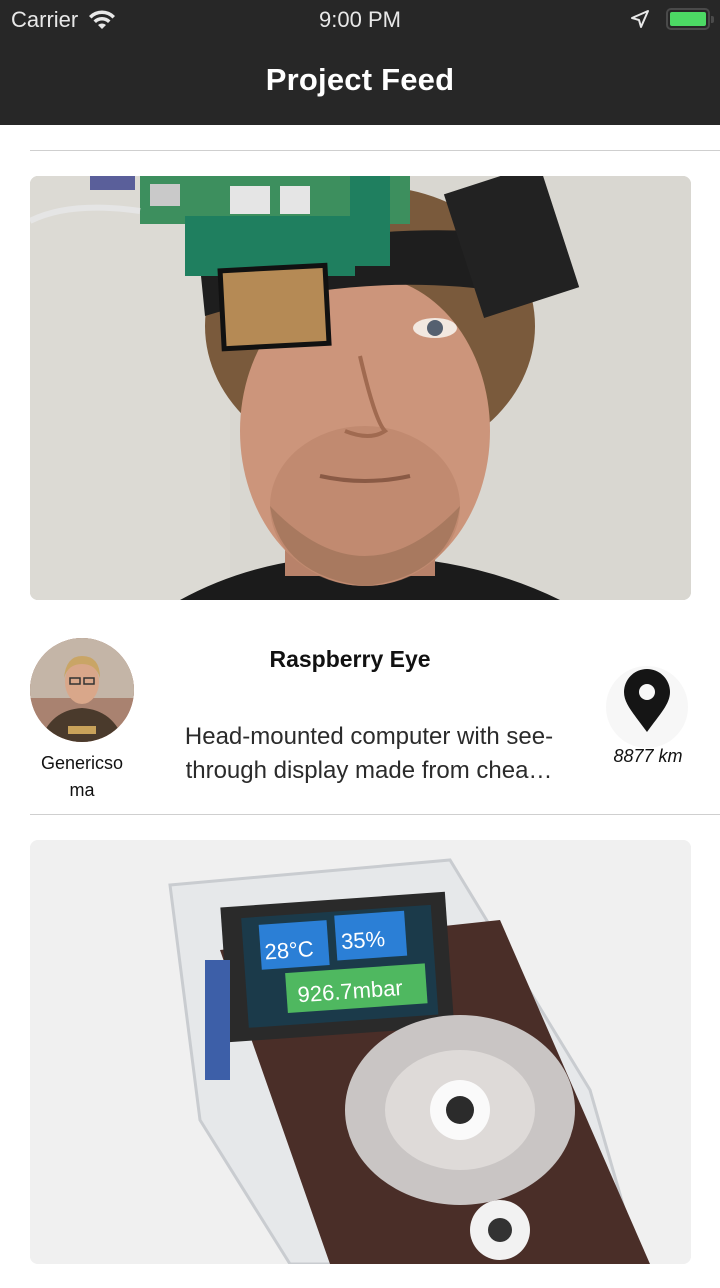 The width and height of the screenshot is (720, 1288). Describe the element at coordinates (82, 763) in the screenshot. I see `author-name-line: Genericso` at that location.